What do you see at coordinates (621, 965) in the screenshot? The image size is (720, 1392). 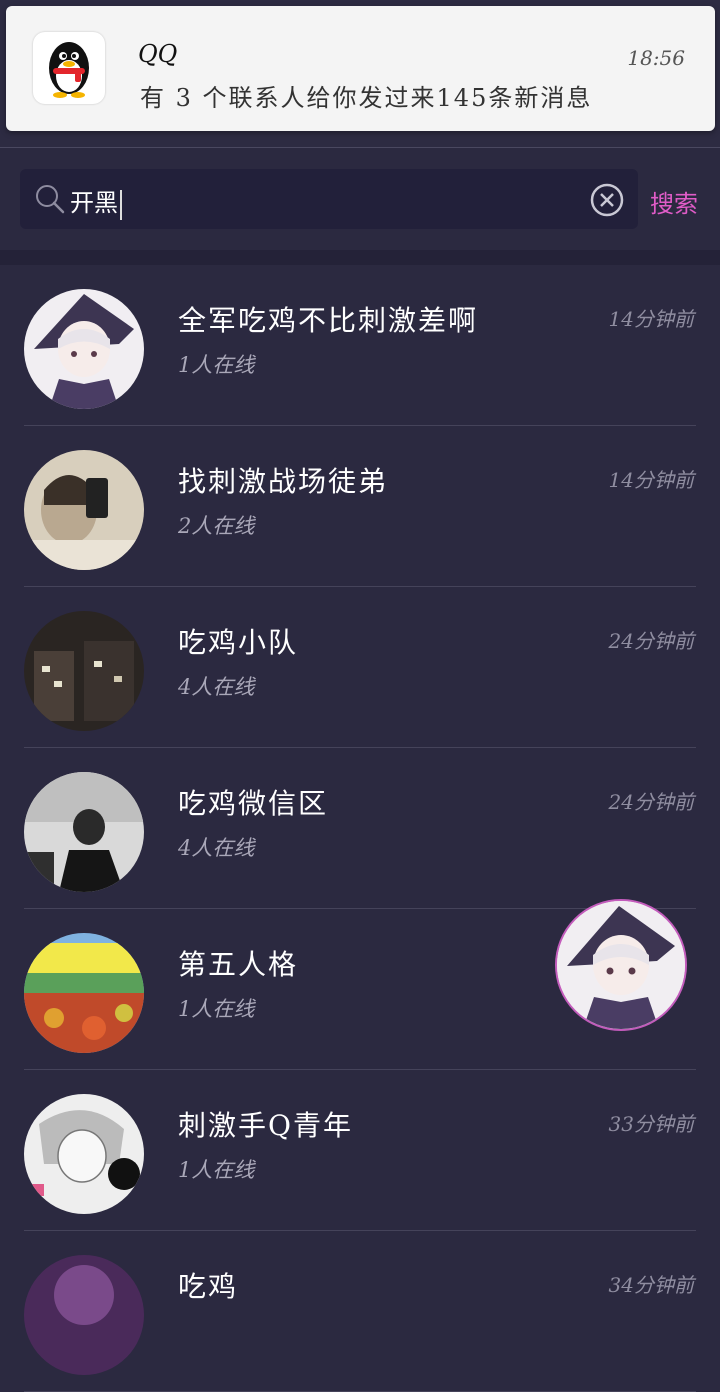 I see `floating-avatar-bubble` at bounding box center [621, 965].